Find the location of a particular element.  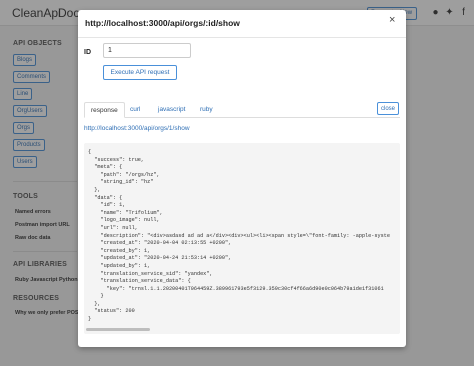

code-line: "logo_image": null, is located at coordinates (124, 220).